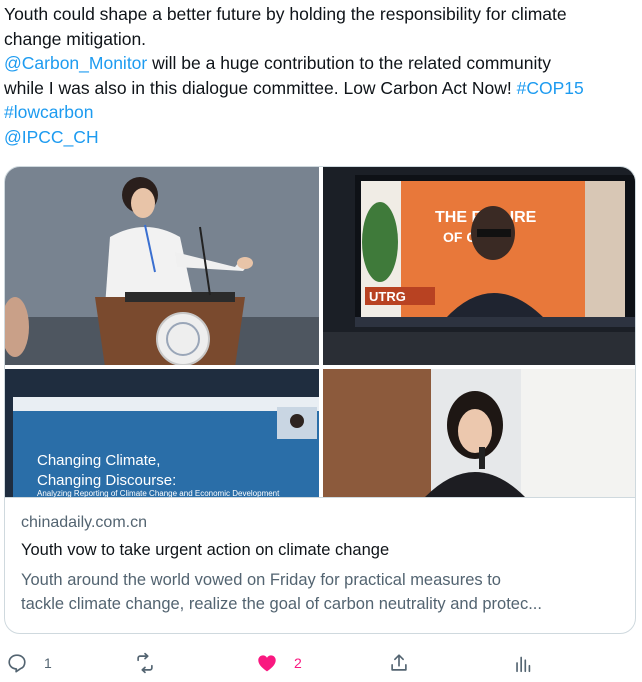  Describe the element at coordinates (75, 38) in the screenshot. I see `tweet-line-2: change mitigation.` at that location.